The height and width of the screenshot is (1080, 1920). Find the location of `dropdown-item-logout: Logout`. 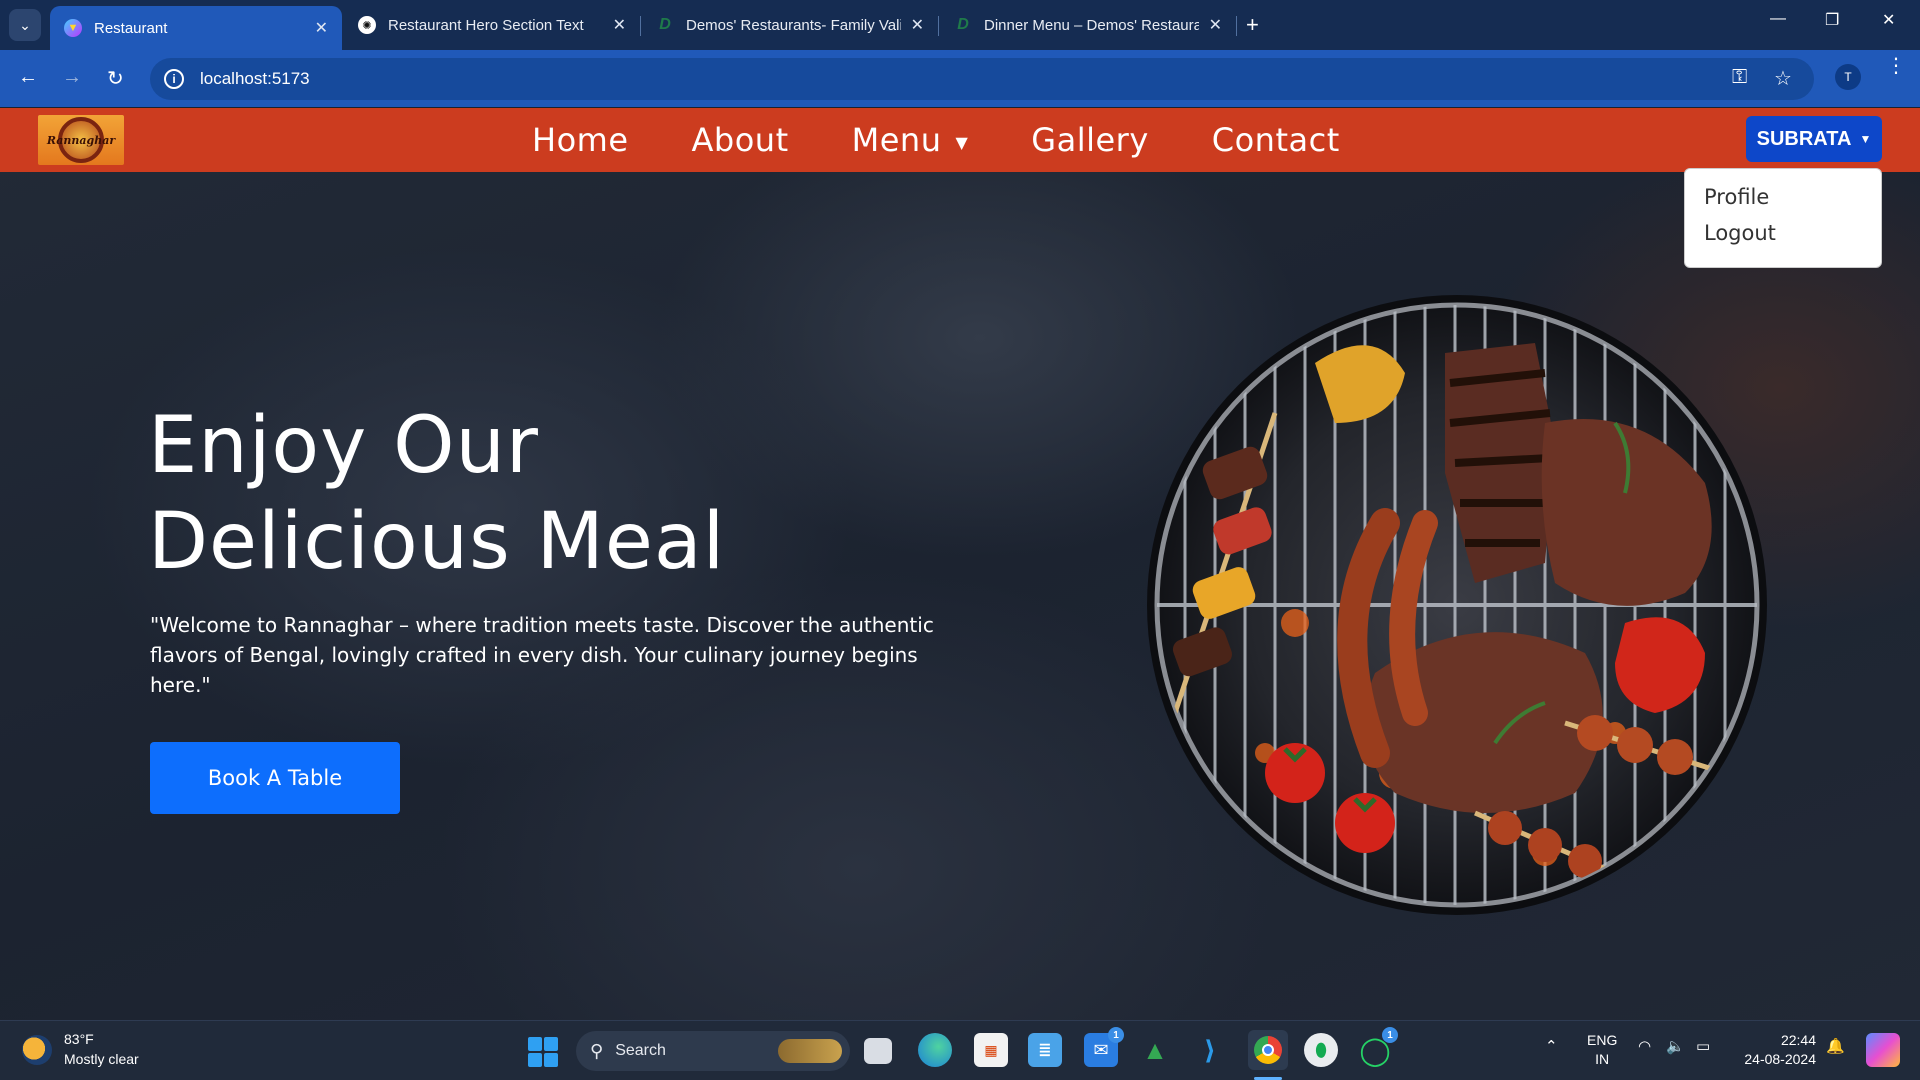

dropdown-item-logout: Logout is located at coordinates (1783, 233).